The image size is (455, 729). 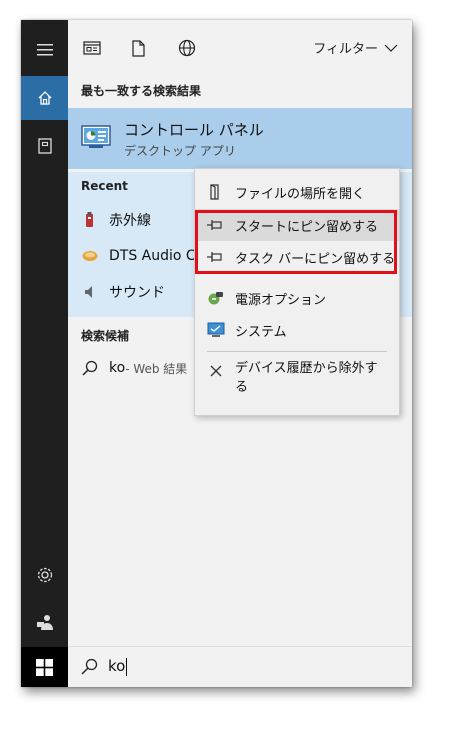 What do you see at coordinates (242, 387) in the screenshot?
I see `menu-item-label-line2: る` at bounding box center [242, 387].